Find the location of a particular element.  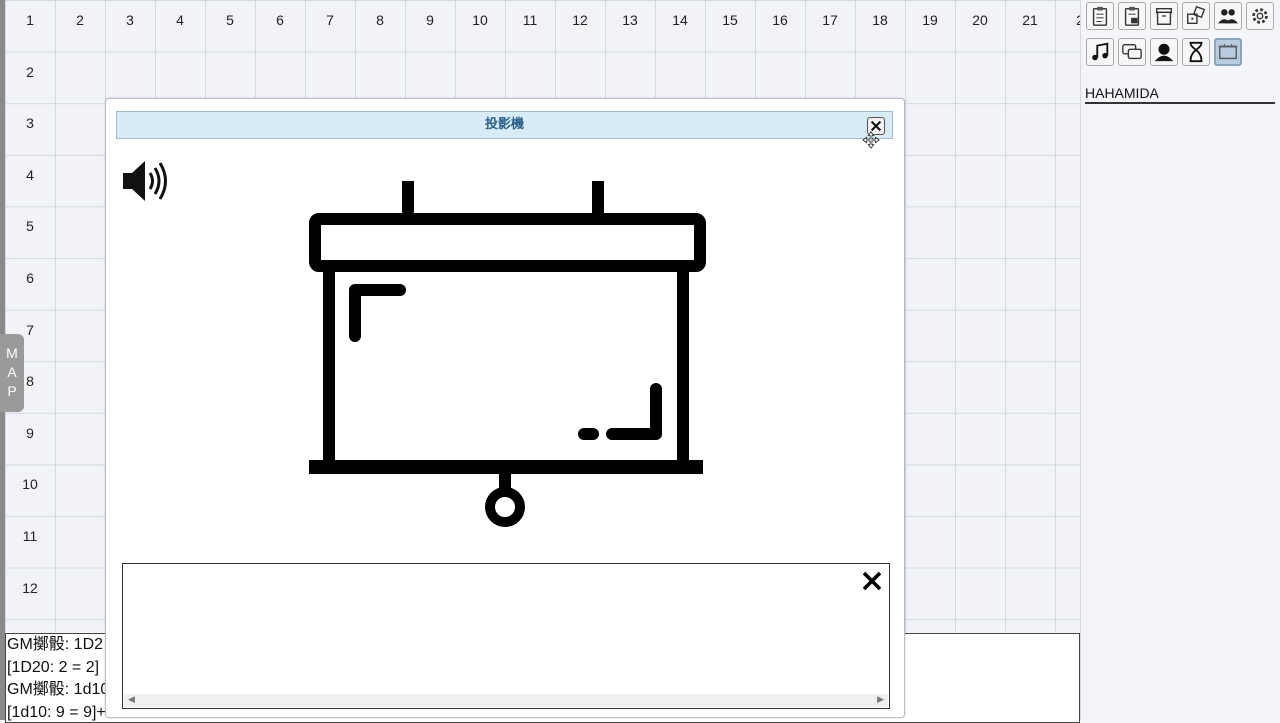

archive-button is located at coordinates (1164, 16).